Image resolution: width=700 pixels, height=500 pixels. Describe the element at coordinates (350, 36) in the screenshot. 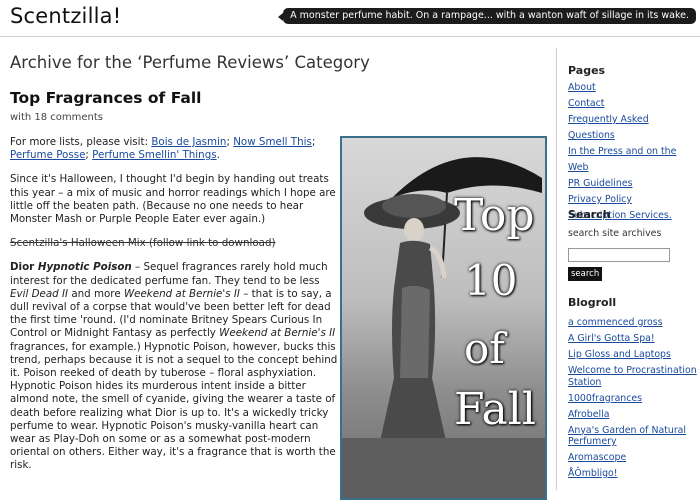

I see `header-divider` at that location.